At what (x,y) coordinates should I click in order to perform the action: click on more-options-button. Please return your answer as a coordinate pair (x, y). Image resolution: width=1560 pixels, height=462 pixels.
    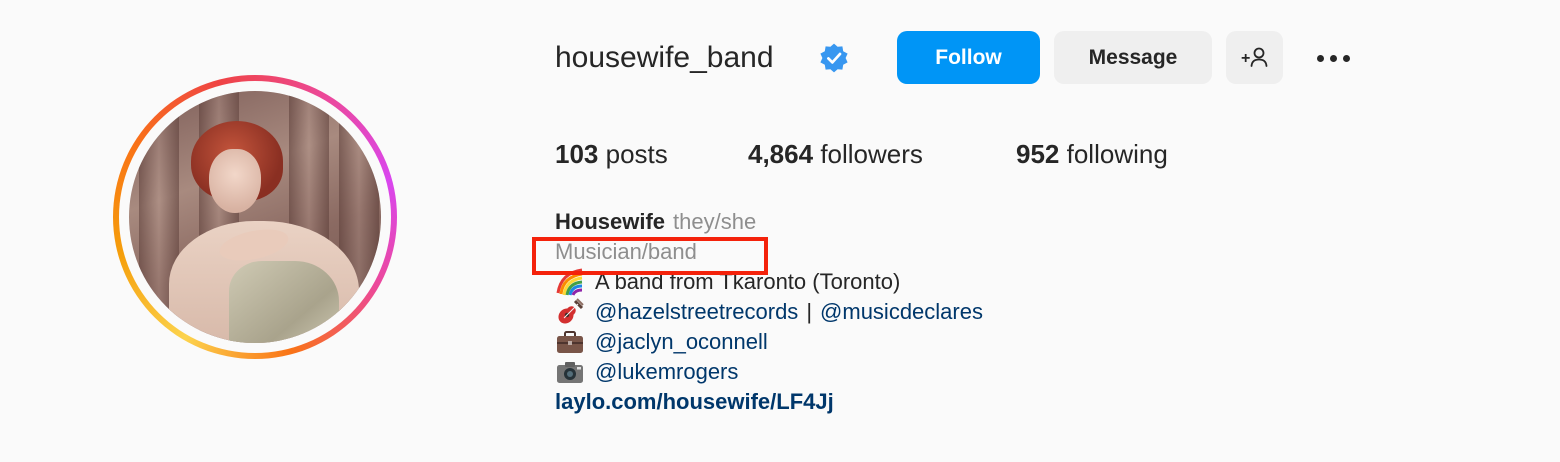
    Looking at the image, I should click on (1333, 58).